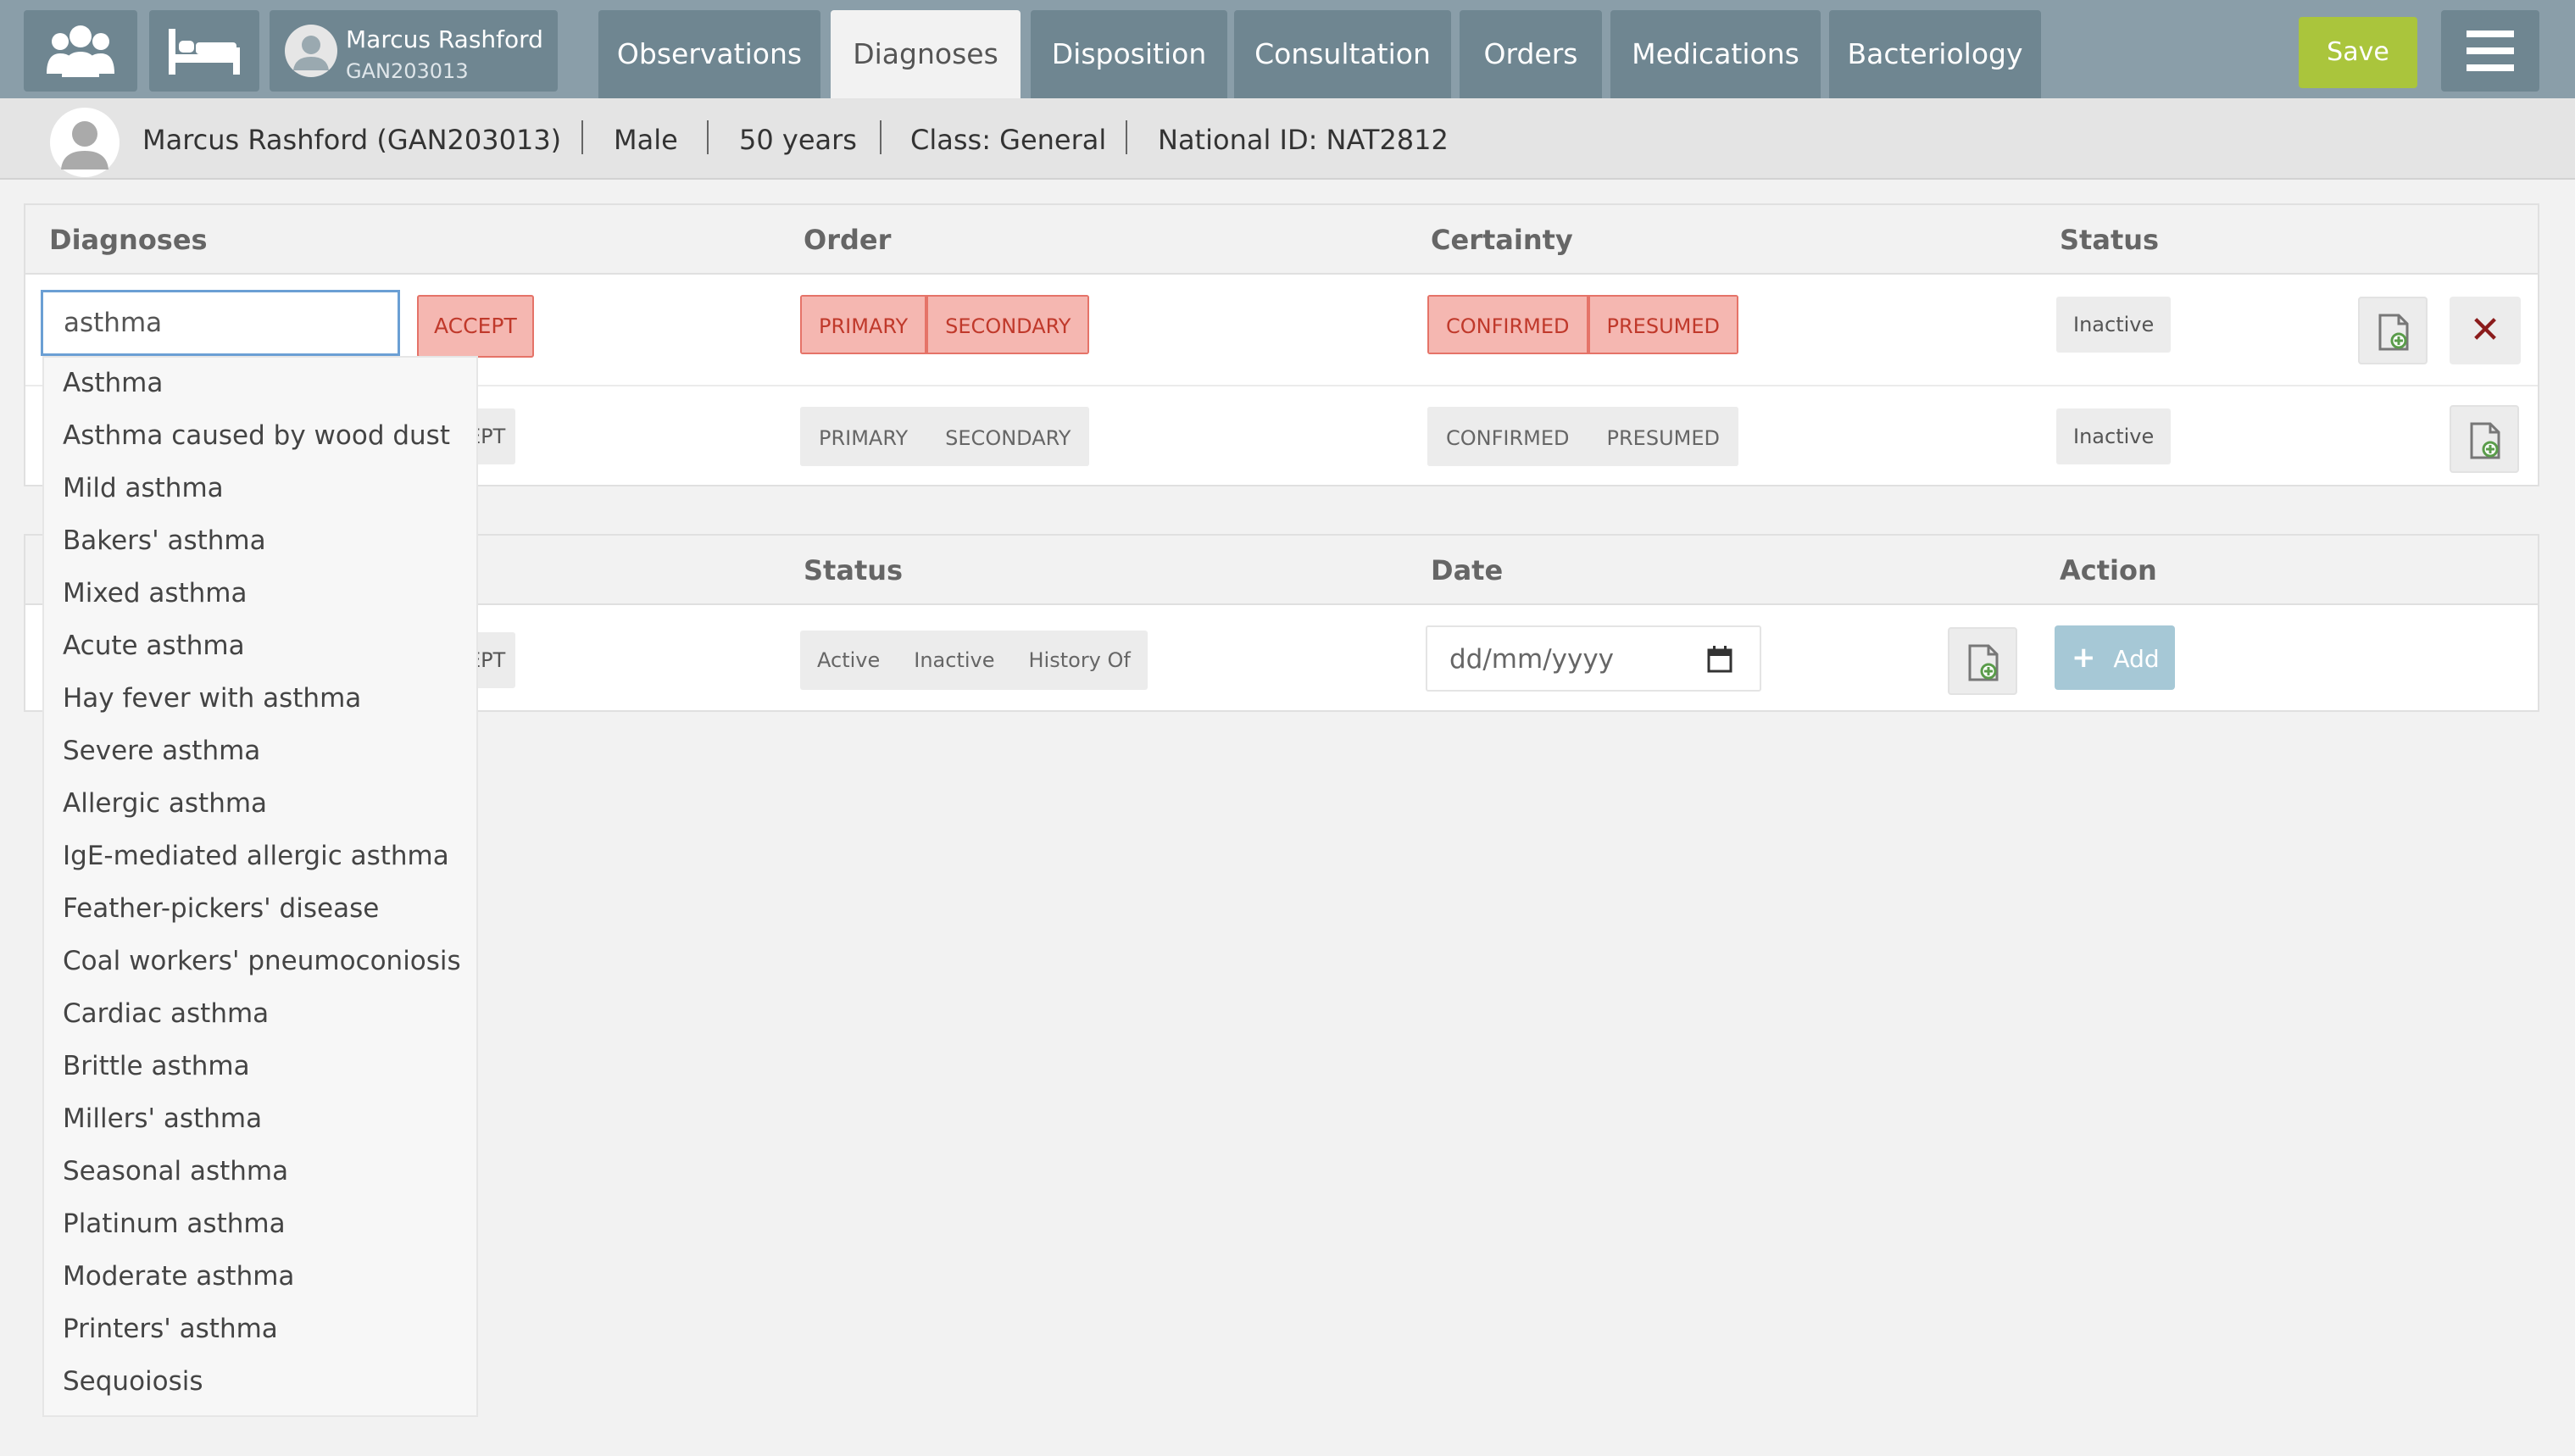 The width and height of the screenshot is (2575, 1456). Describe the element at coordinates (646, 140) in the screenshot. I see `patient-gender: Male` at that location.